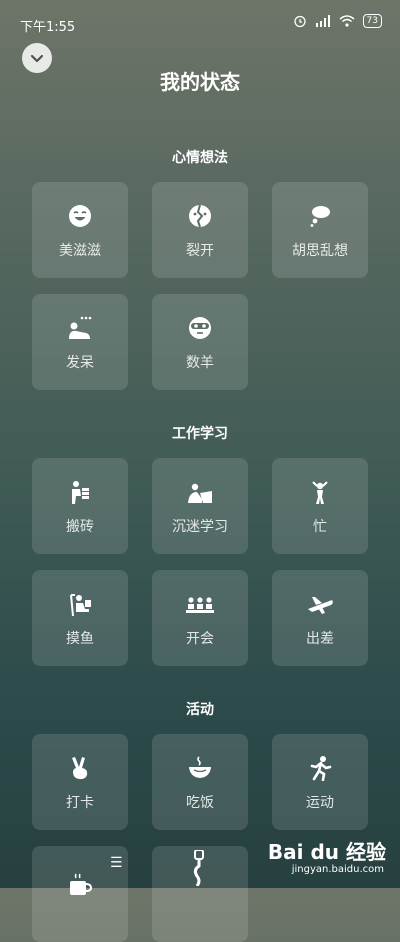 The image size is (400, 942). Describe the element at coordinates (326, 852) in the screenshot. I see `watermark-brand: Bai du 经验` at that location.